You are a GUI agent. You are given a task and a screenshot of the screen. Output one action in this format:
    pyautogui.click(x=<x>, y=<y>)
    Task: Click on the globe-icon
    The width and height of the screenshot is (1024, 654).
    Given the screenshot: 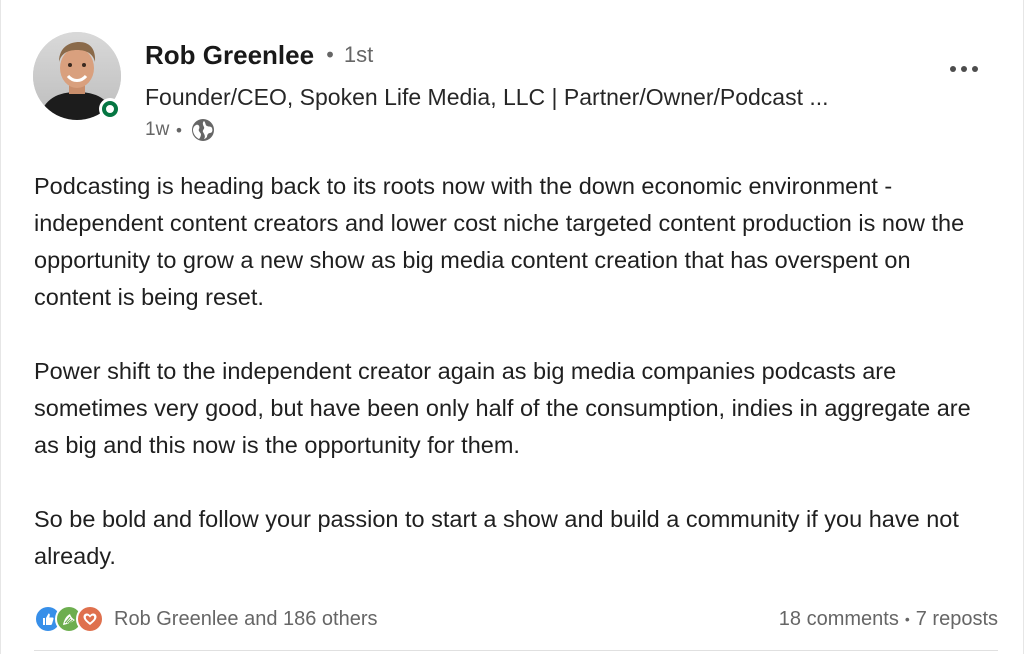 What is the action you would take?
    pyautogui.click(x=203, y=130)
    